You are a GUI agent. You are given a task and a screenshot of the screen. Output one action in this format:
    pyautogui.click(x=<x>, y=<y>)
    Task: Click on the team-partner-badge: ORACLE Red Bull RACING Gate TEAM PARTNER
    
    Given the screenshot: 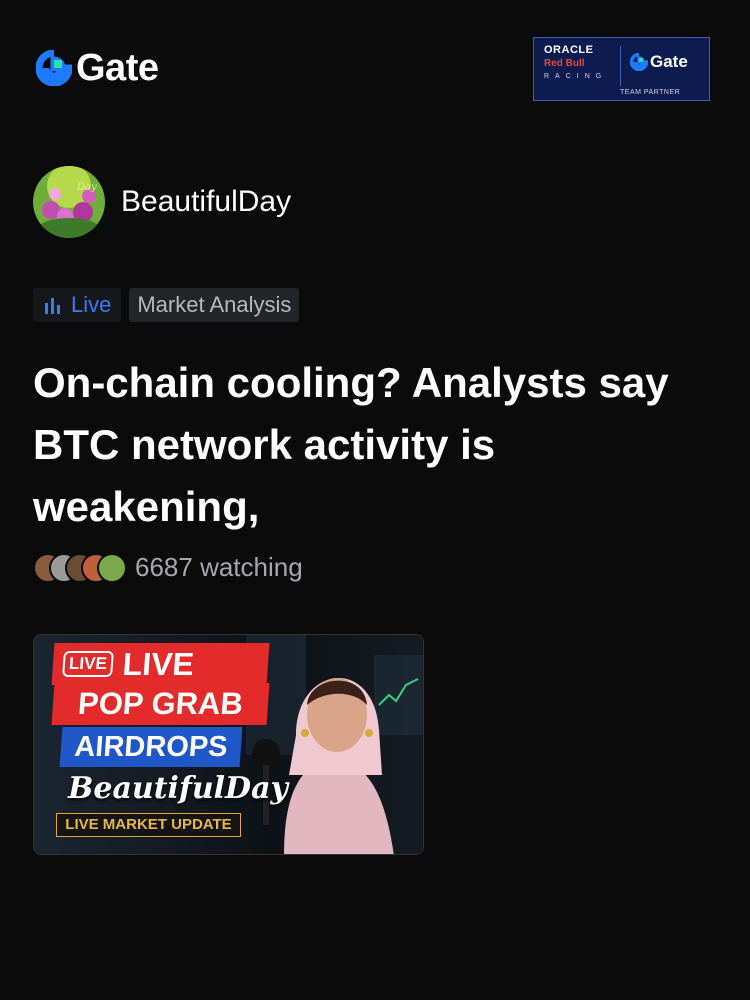 What is the action you would take?
    pyautogui.click(x=621, y=69)
    